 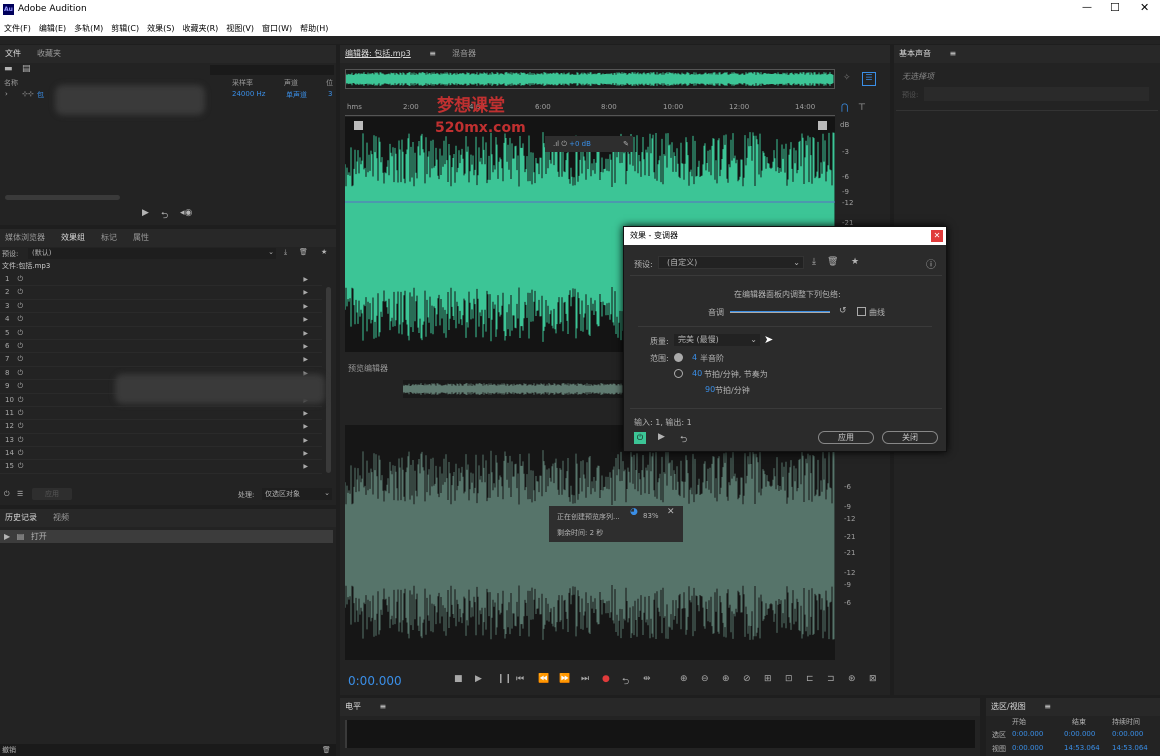 I want to click on close-icon: ✕, so click(x=1144, y=7).